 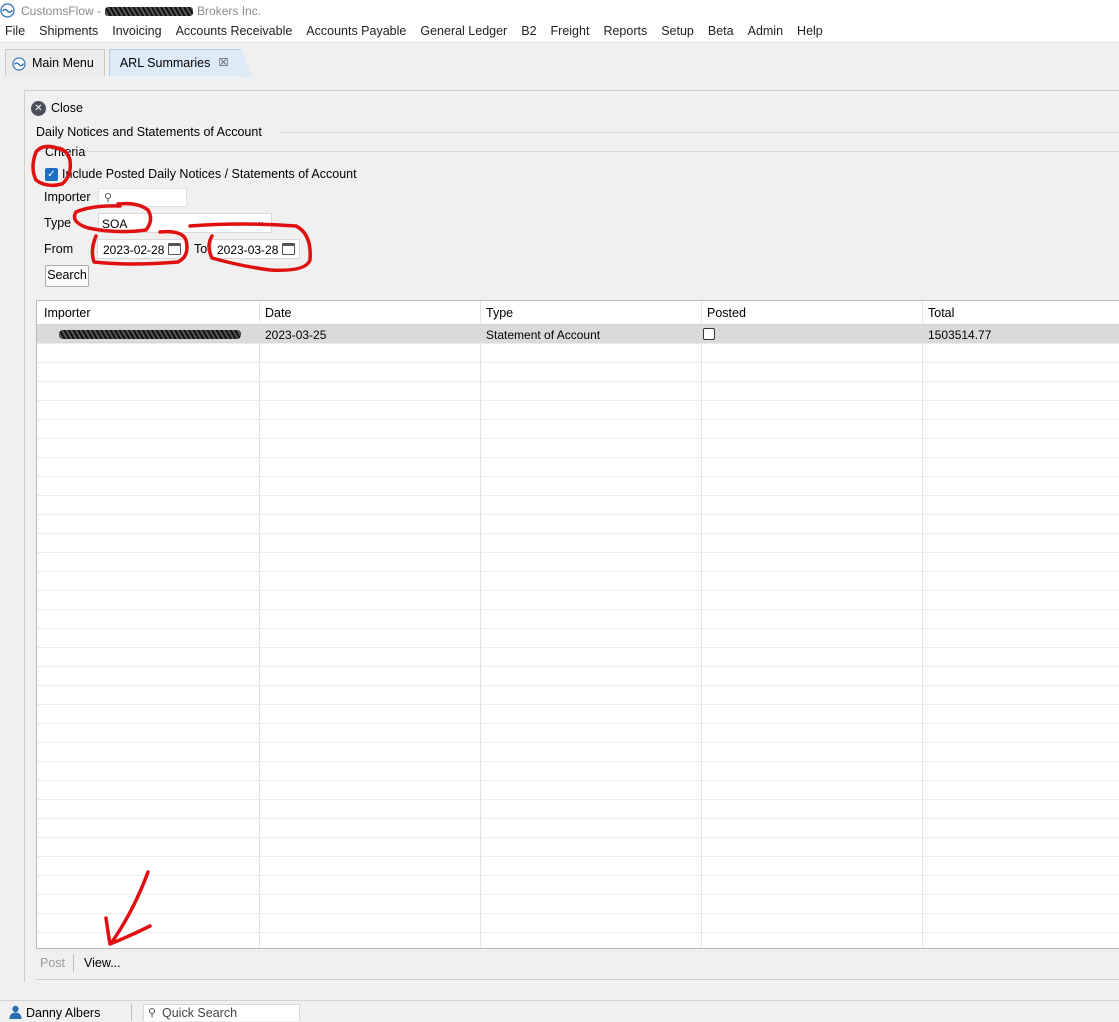 I want to click on column-header-posted: Posted, so click(x=726, y=313).